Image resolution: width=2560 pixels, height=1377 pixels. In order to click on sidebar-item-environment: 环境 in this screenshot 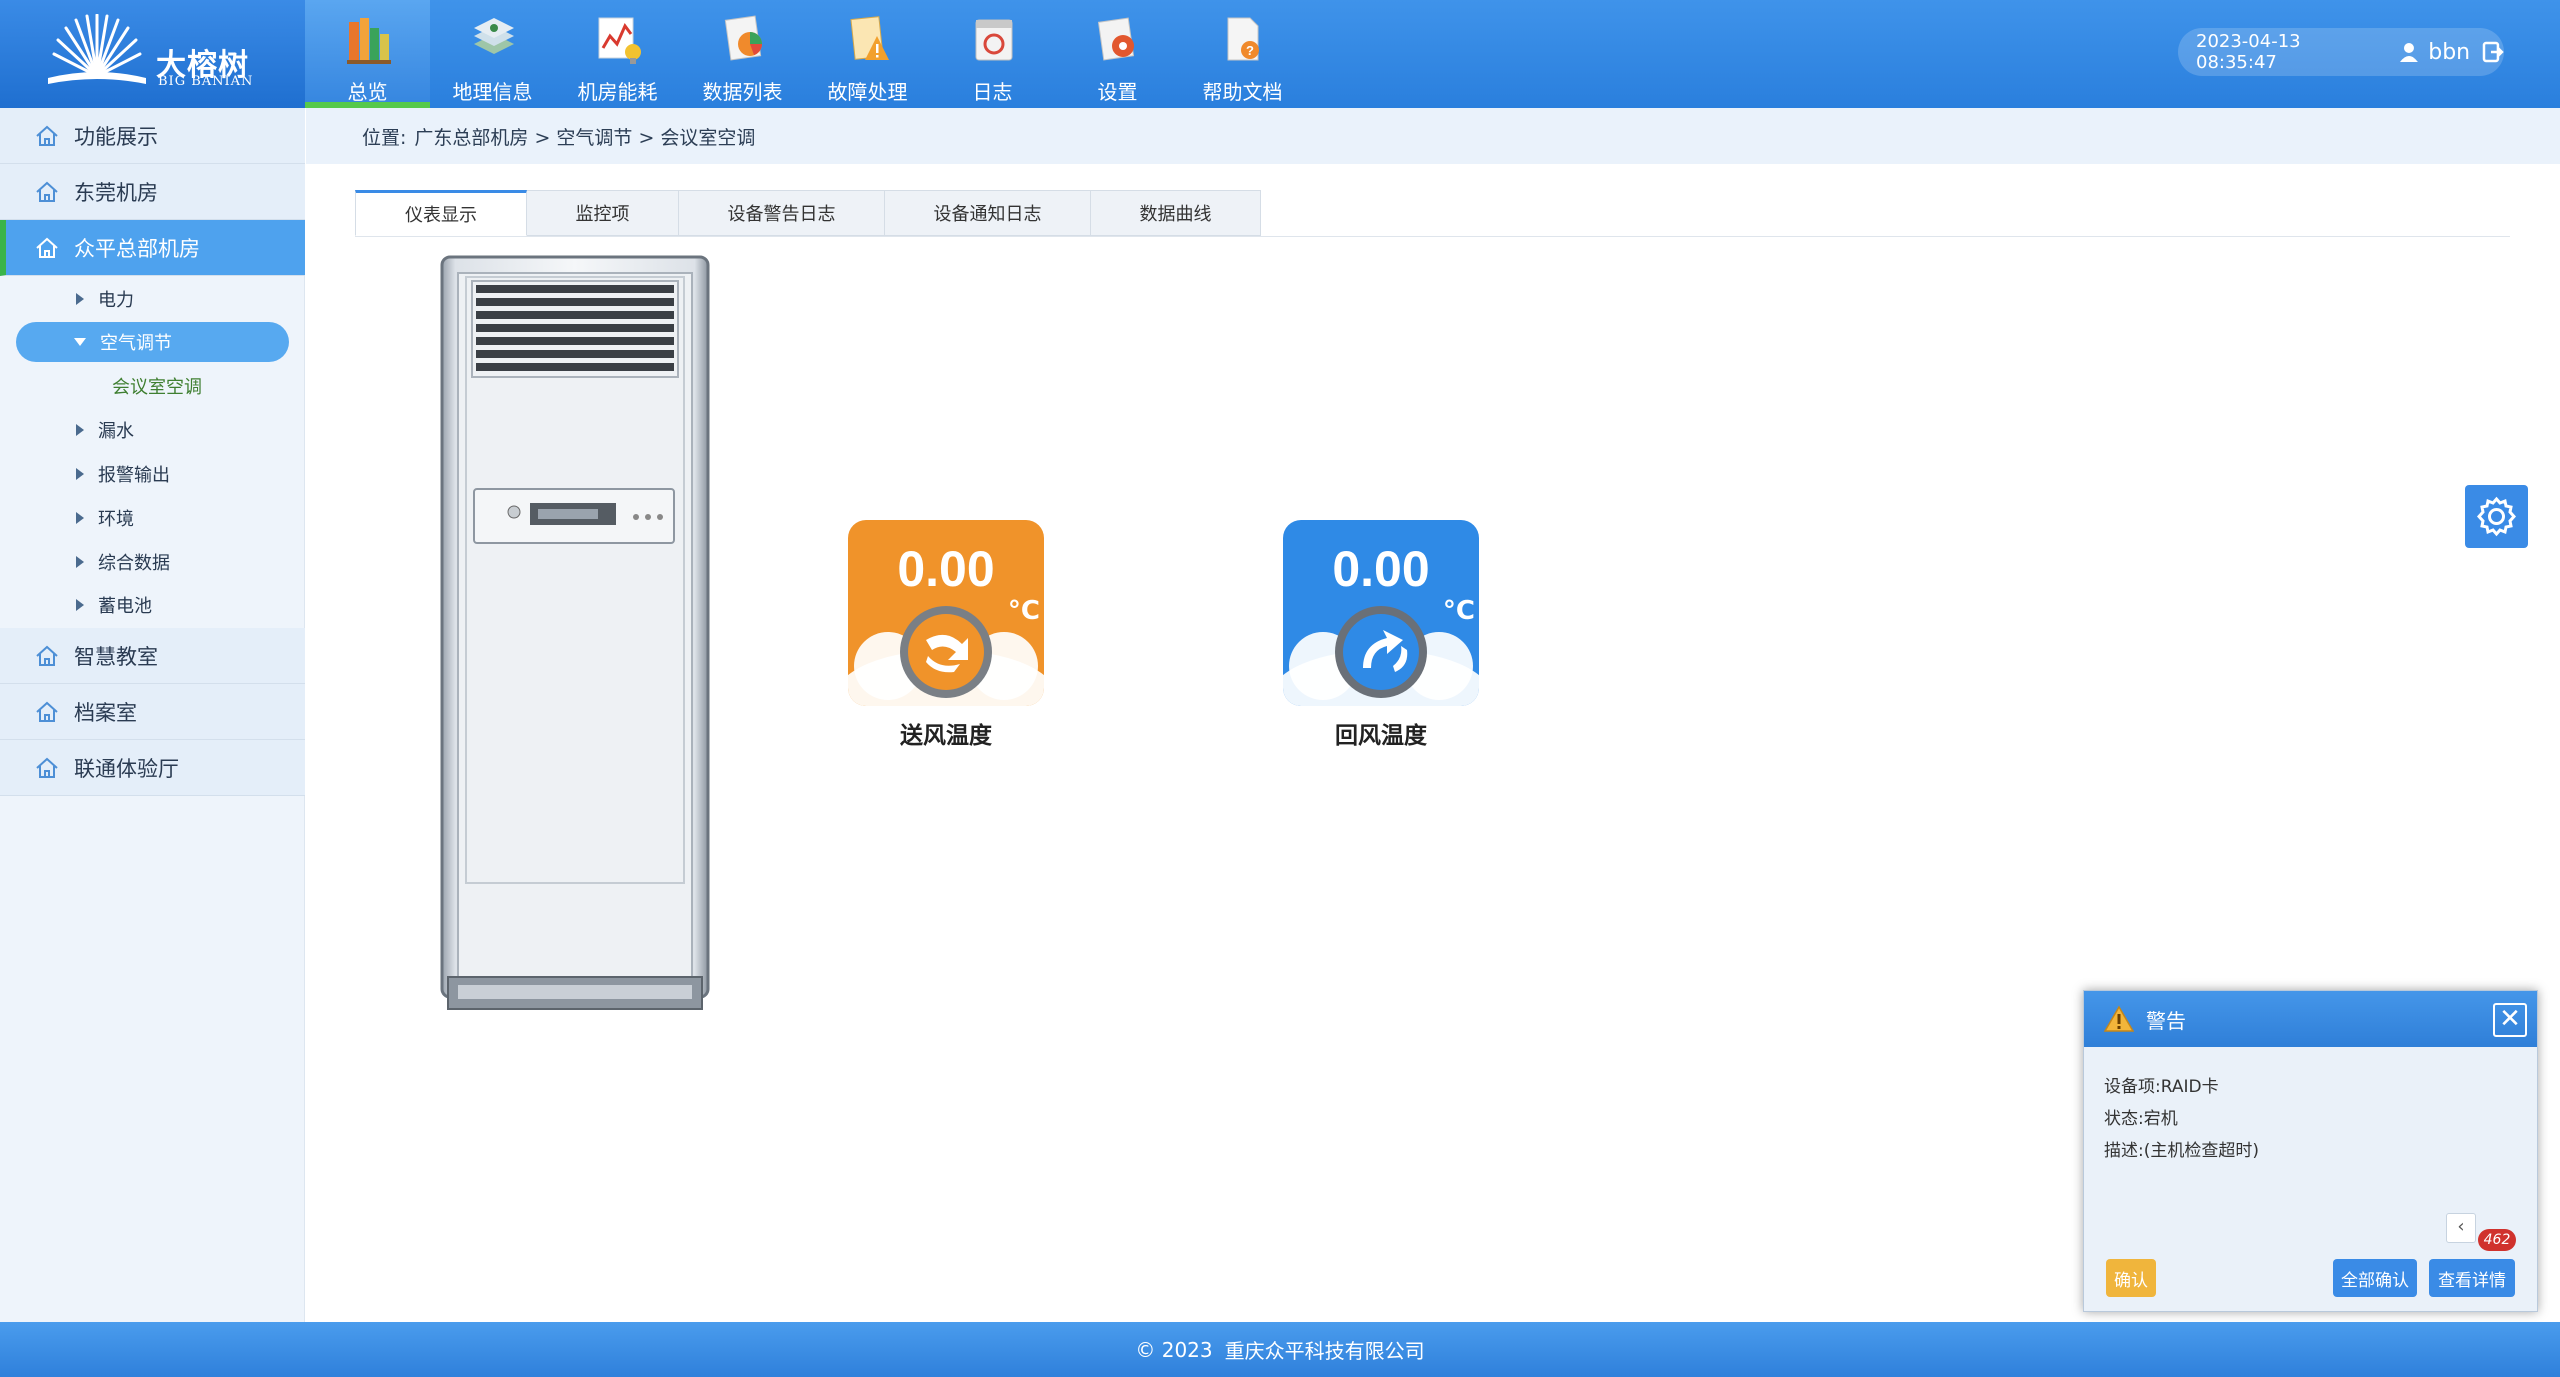, I will do `click(152, 518)`.